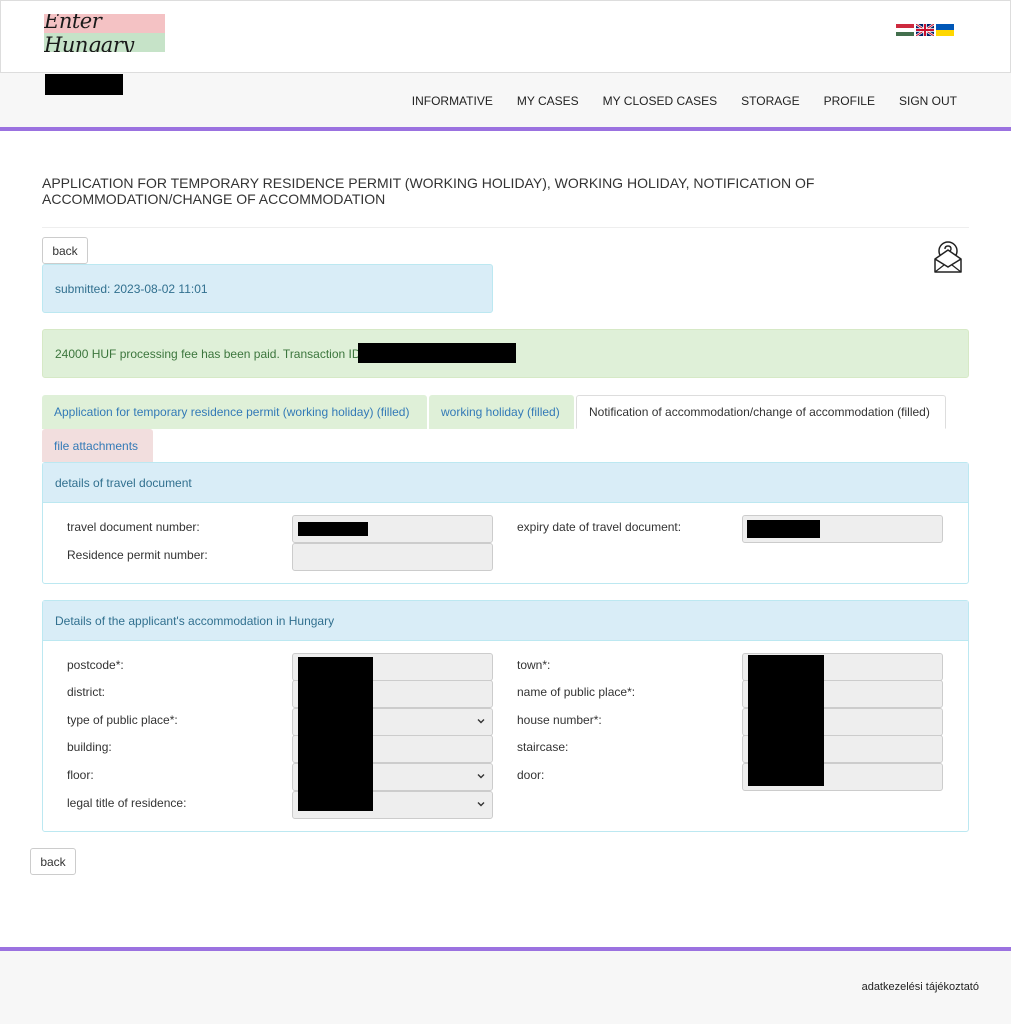 This screenshot has height=1024, width=1011. I want to click on door-label: door:, so click(531, 775).